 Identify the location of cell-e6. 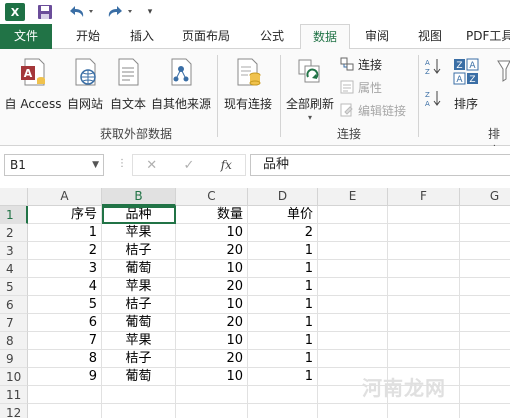
(353, 305).